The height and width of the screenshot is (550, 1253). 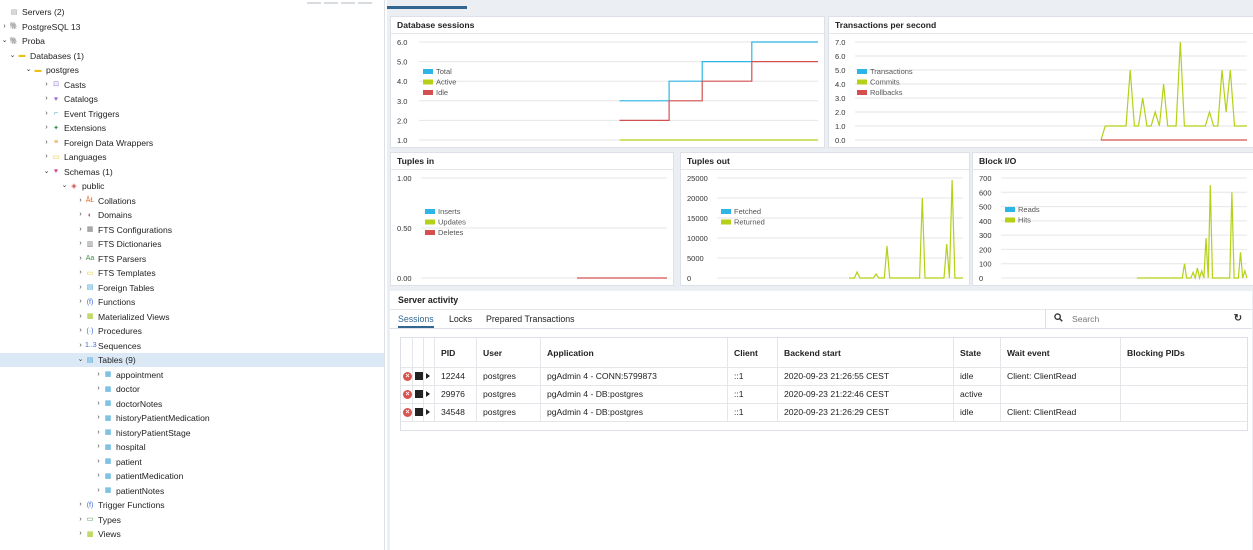 I want to click on tuples-out-plot: 25000 20000 15000 10000 5000 0 Fetched Returned, so click(x=825, y=228).